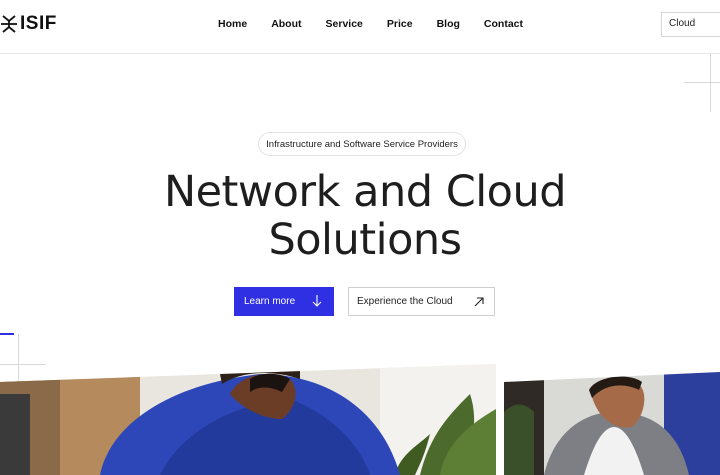 The width and height of the screenshot is (720, 475). I want to click on experience-cloud-button: Experience the Cloud, so click(421, 301).